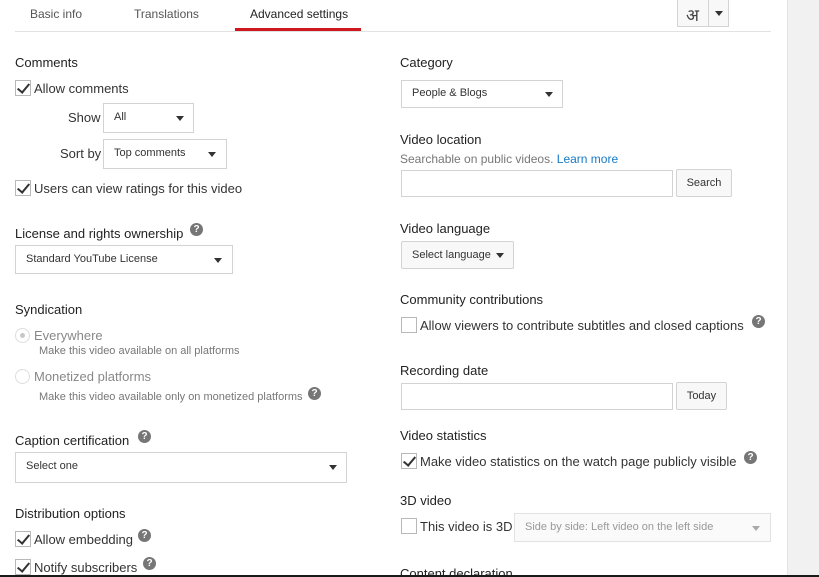  I want to click on search-button: Search, so click(704, 183).